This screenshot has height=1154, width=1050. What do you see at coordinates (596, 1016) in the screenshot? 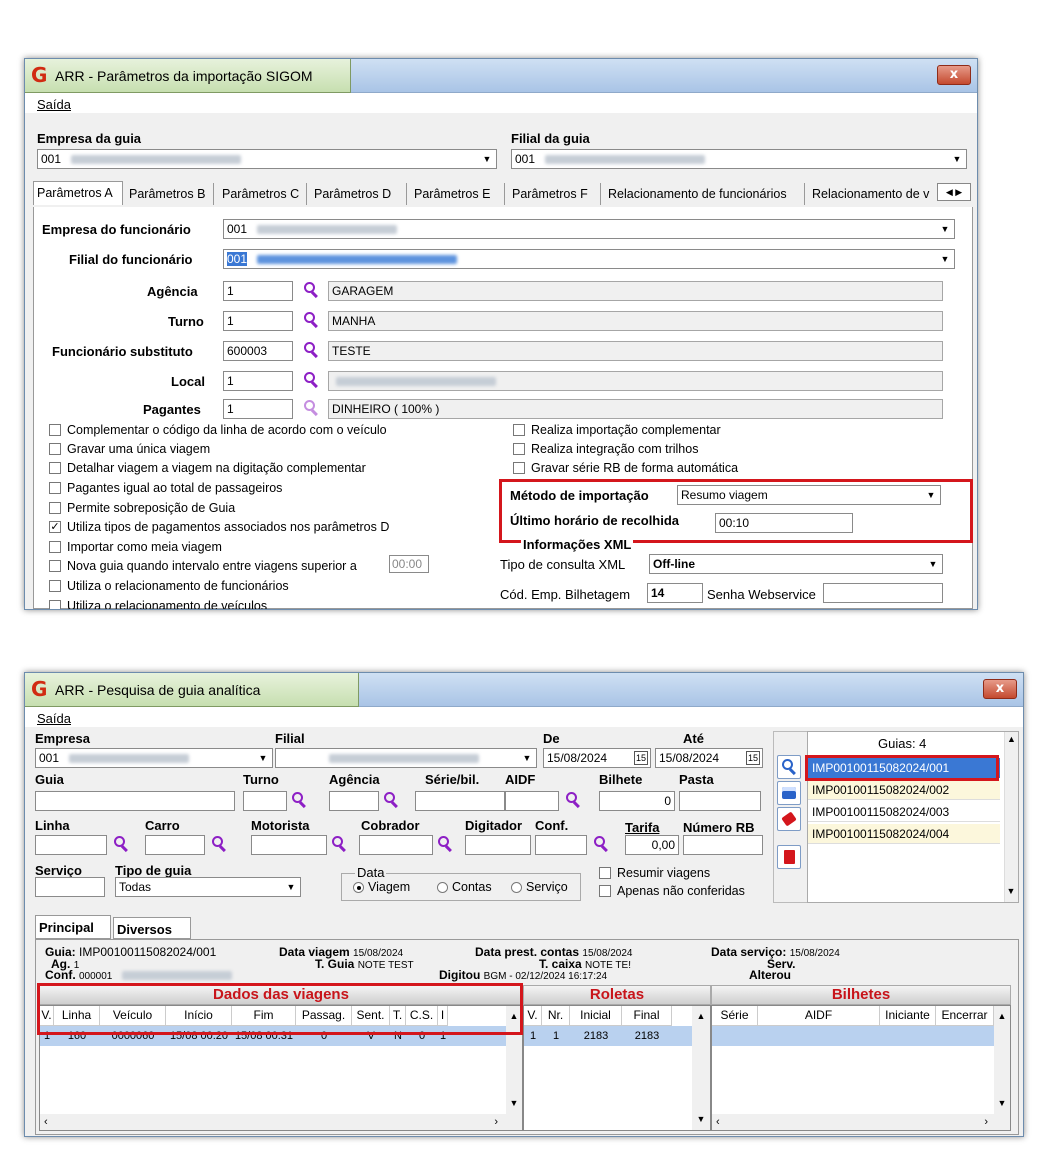
I see `col-inicial: Inicial` at bounding box center [596, 1016].